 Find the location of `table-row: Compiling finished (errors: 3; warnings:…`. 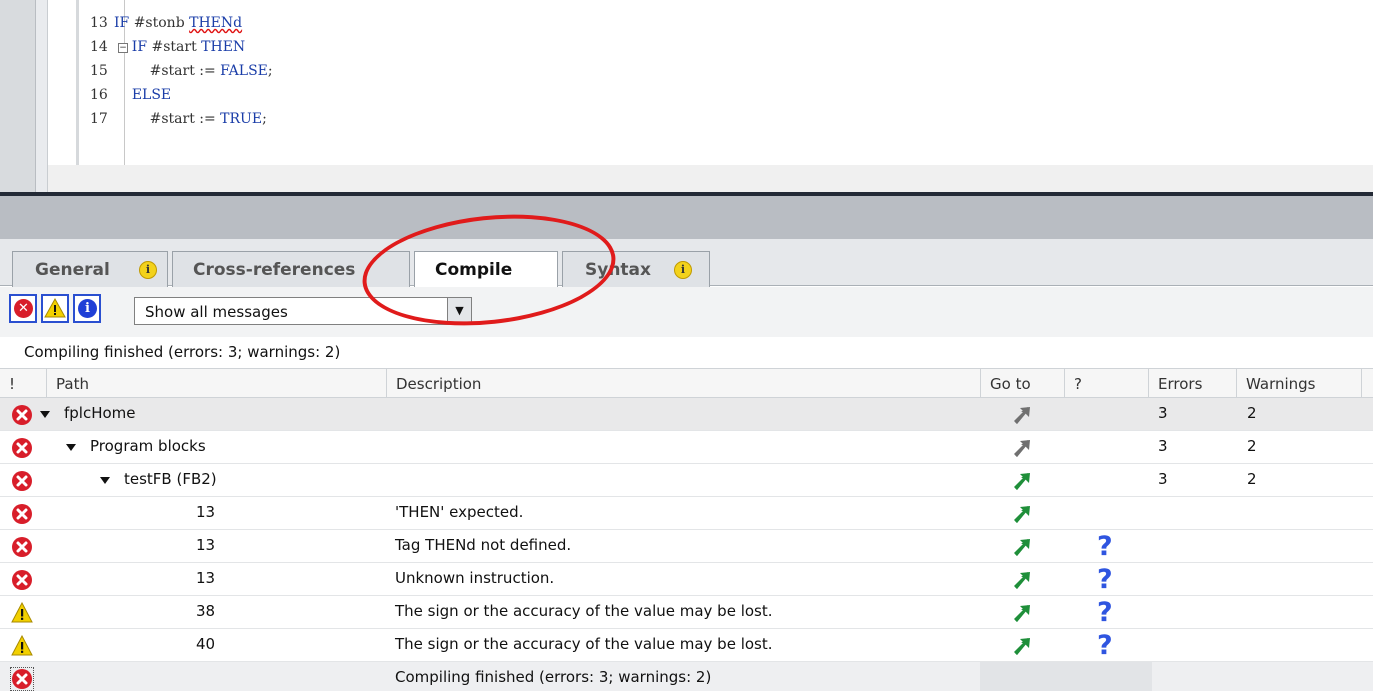

table-row: Compiling finished (errors: 3; warnings:… is located at coordinates (686, 676).